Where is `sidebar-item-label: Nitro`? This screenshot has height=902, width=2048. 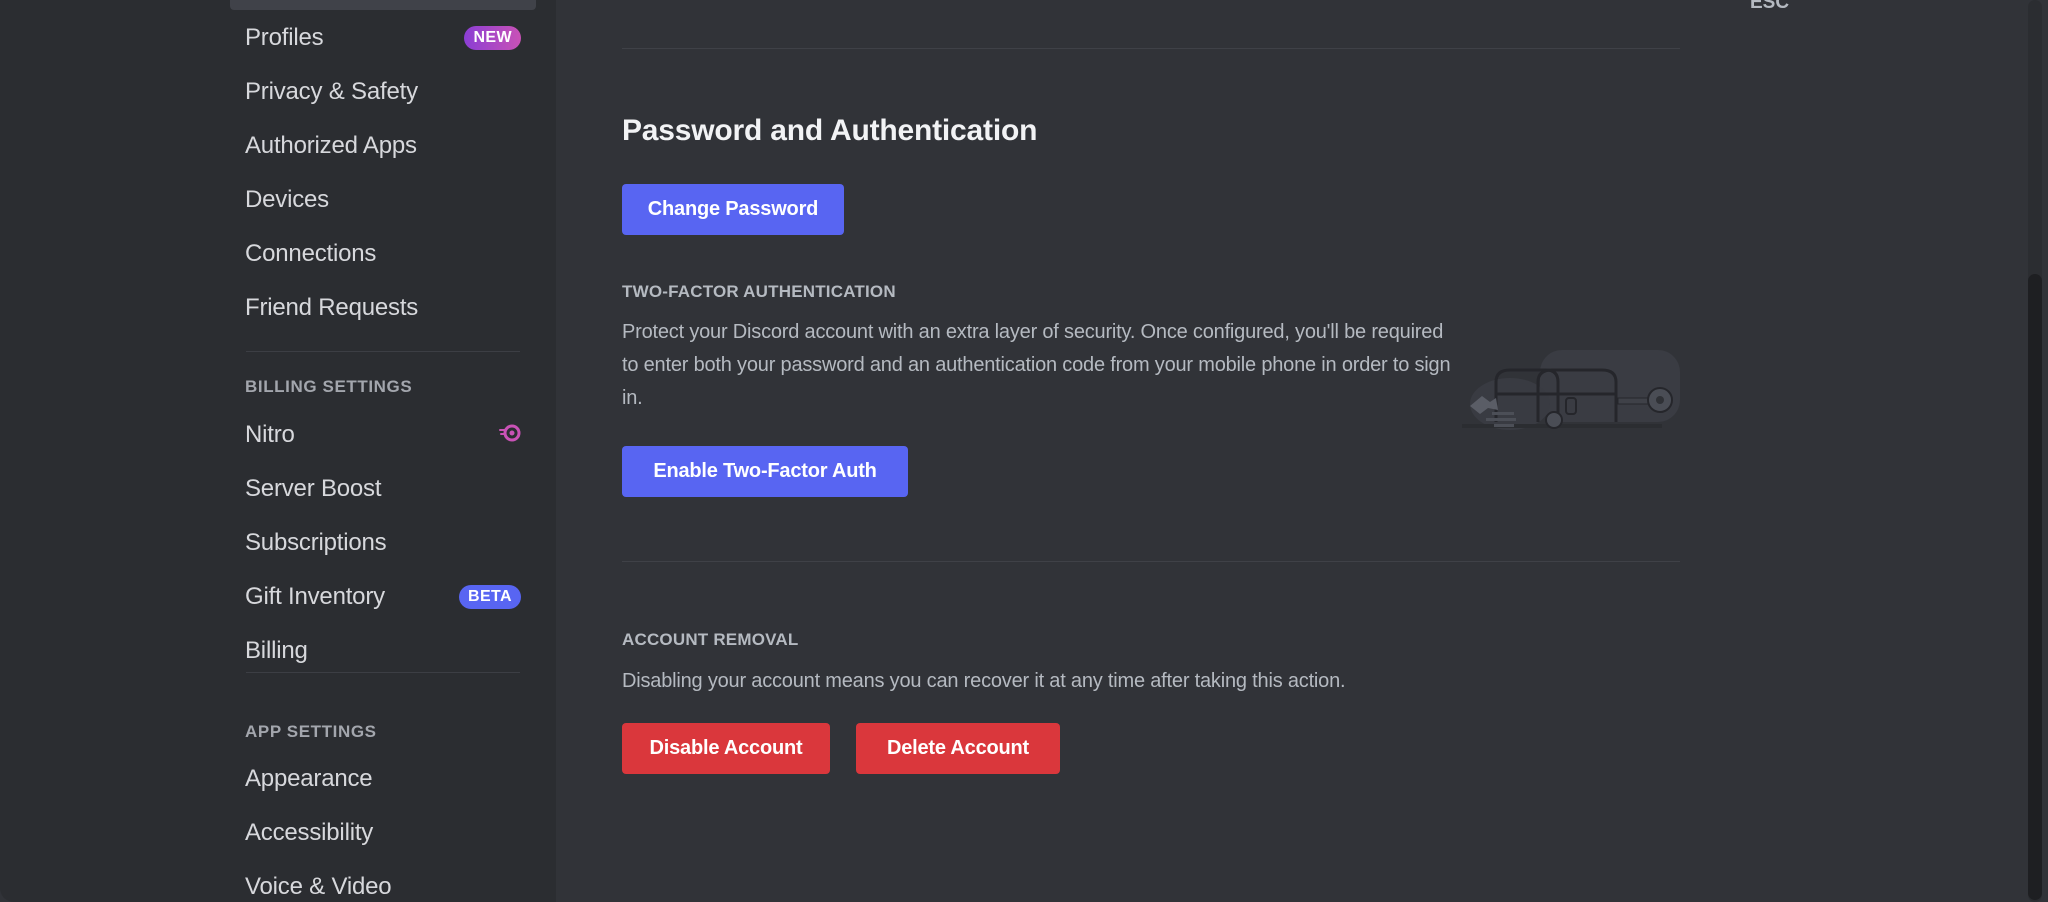
sidebar-item-label: Nitro is located at coordinates (270, 434).